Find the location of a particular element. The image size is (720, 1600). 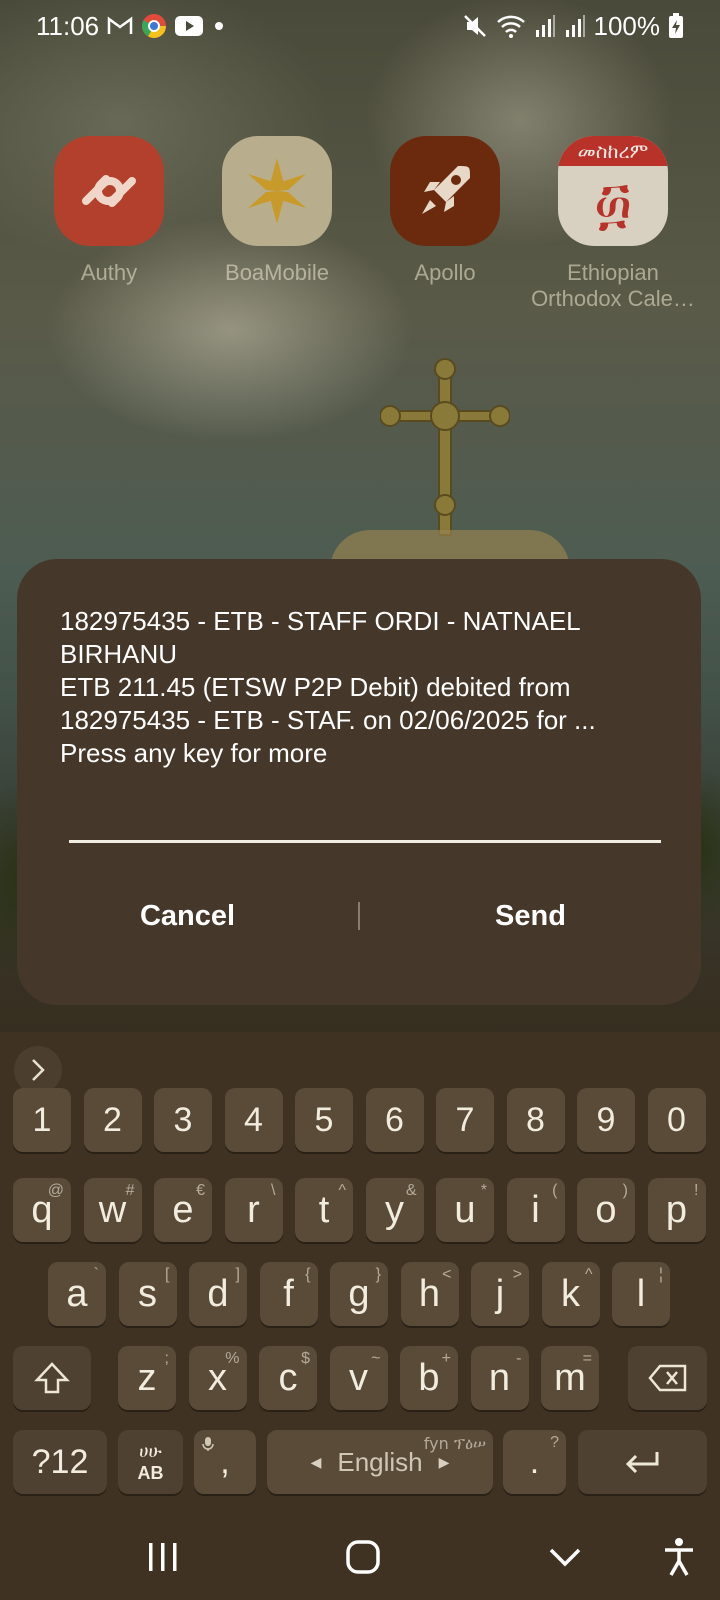

key-hint: { is located at coordinates (308, 1274).